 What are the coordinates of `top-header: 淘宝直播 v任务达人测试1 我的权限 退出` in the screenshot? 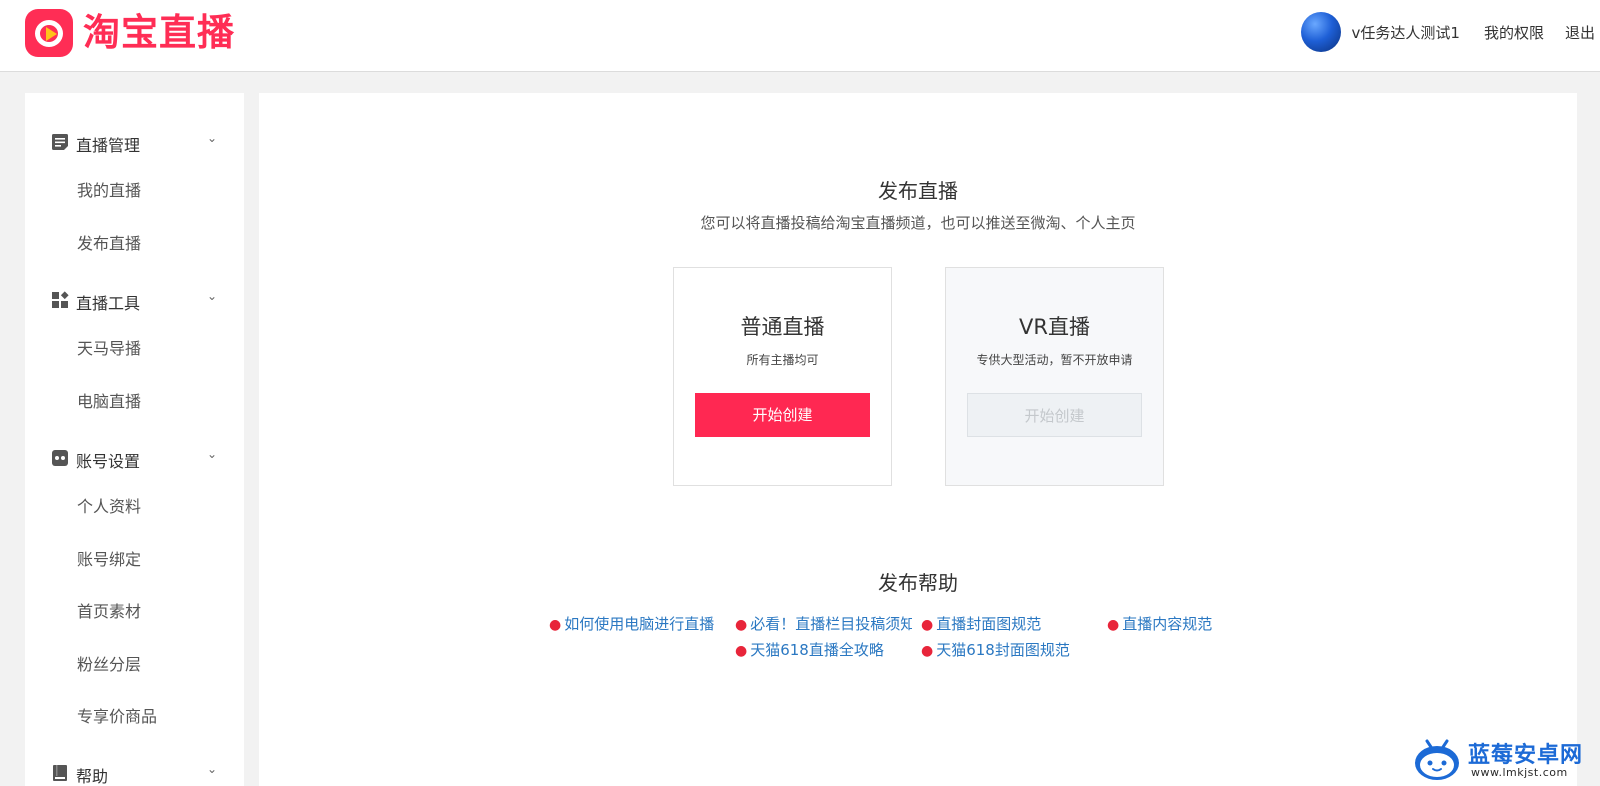 It's located at (800, 36).